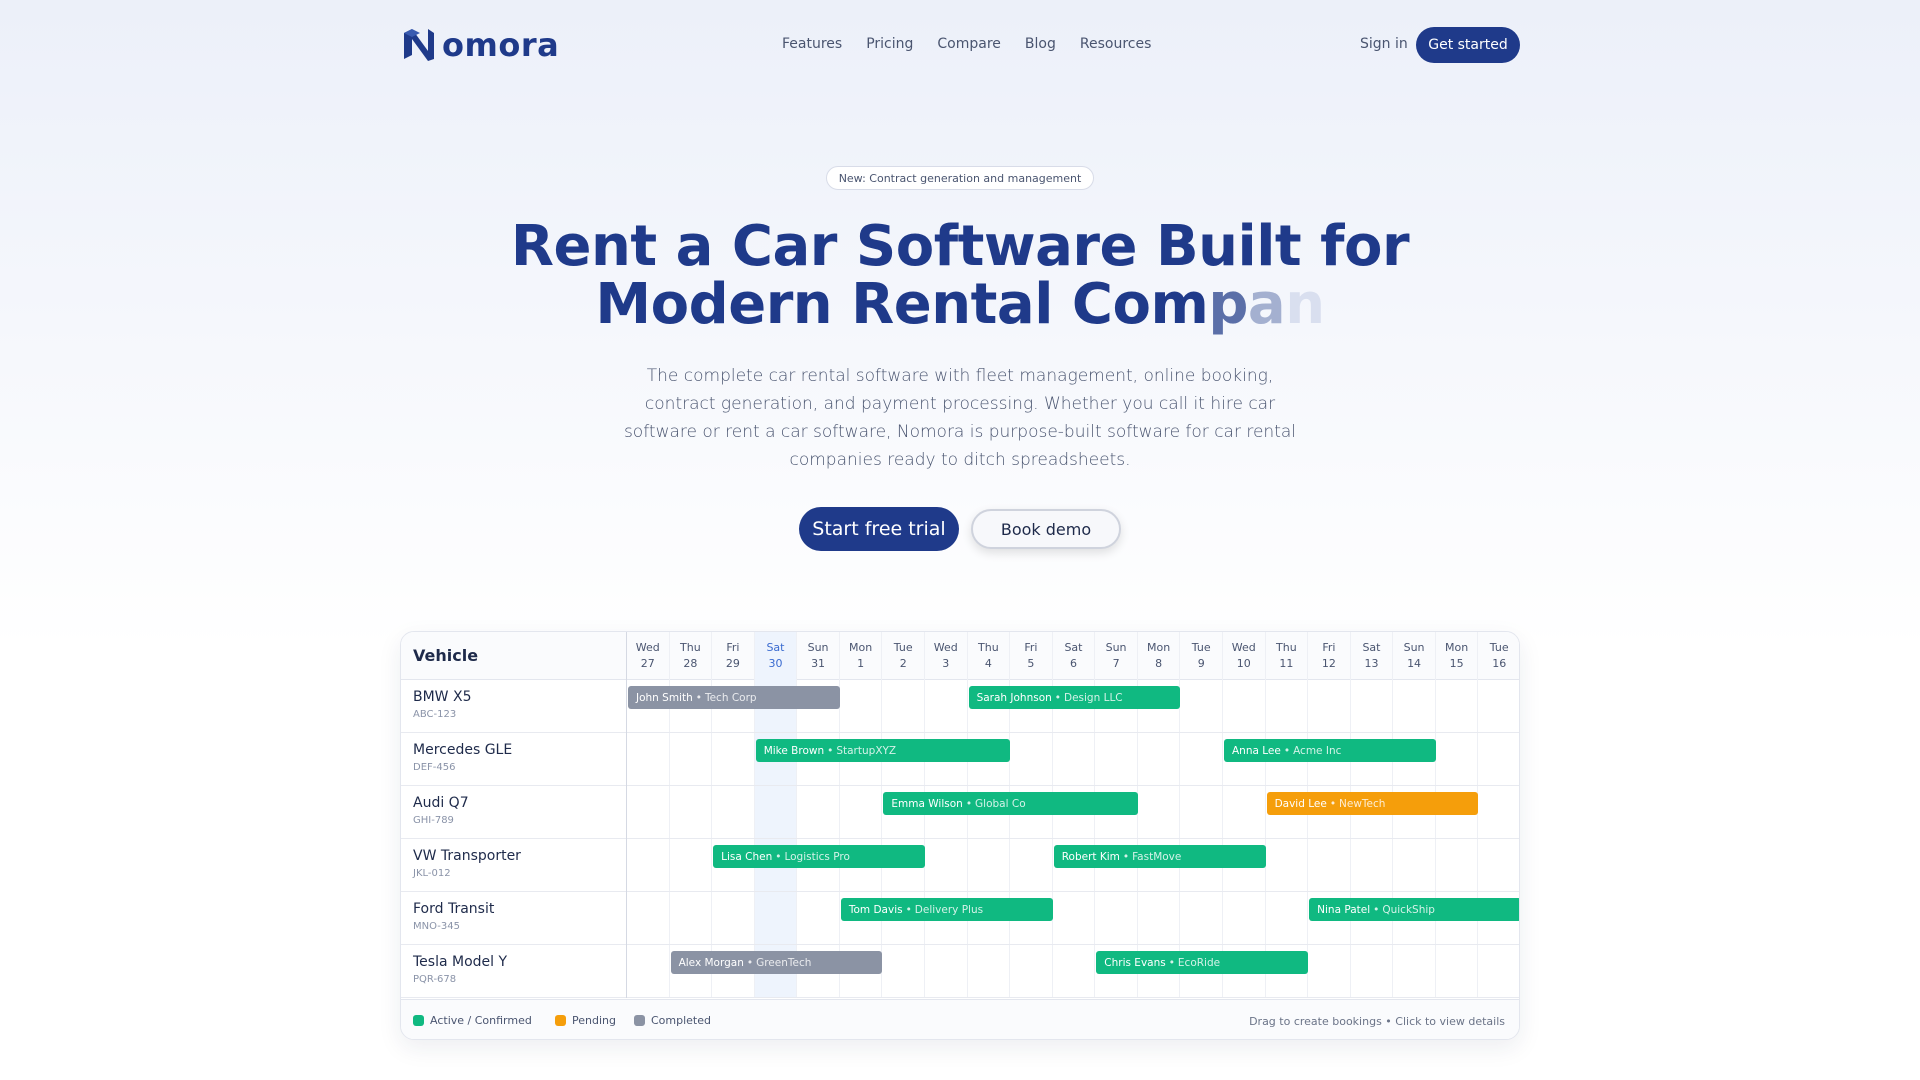 The width and height of the screenshot is (1920, 1080). What do you see at coordinates (903, 656) in the screenshot?
I see `day-header: Tue 2` at bounding box center [903, 656].